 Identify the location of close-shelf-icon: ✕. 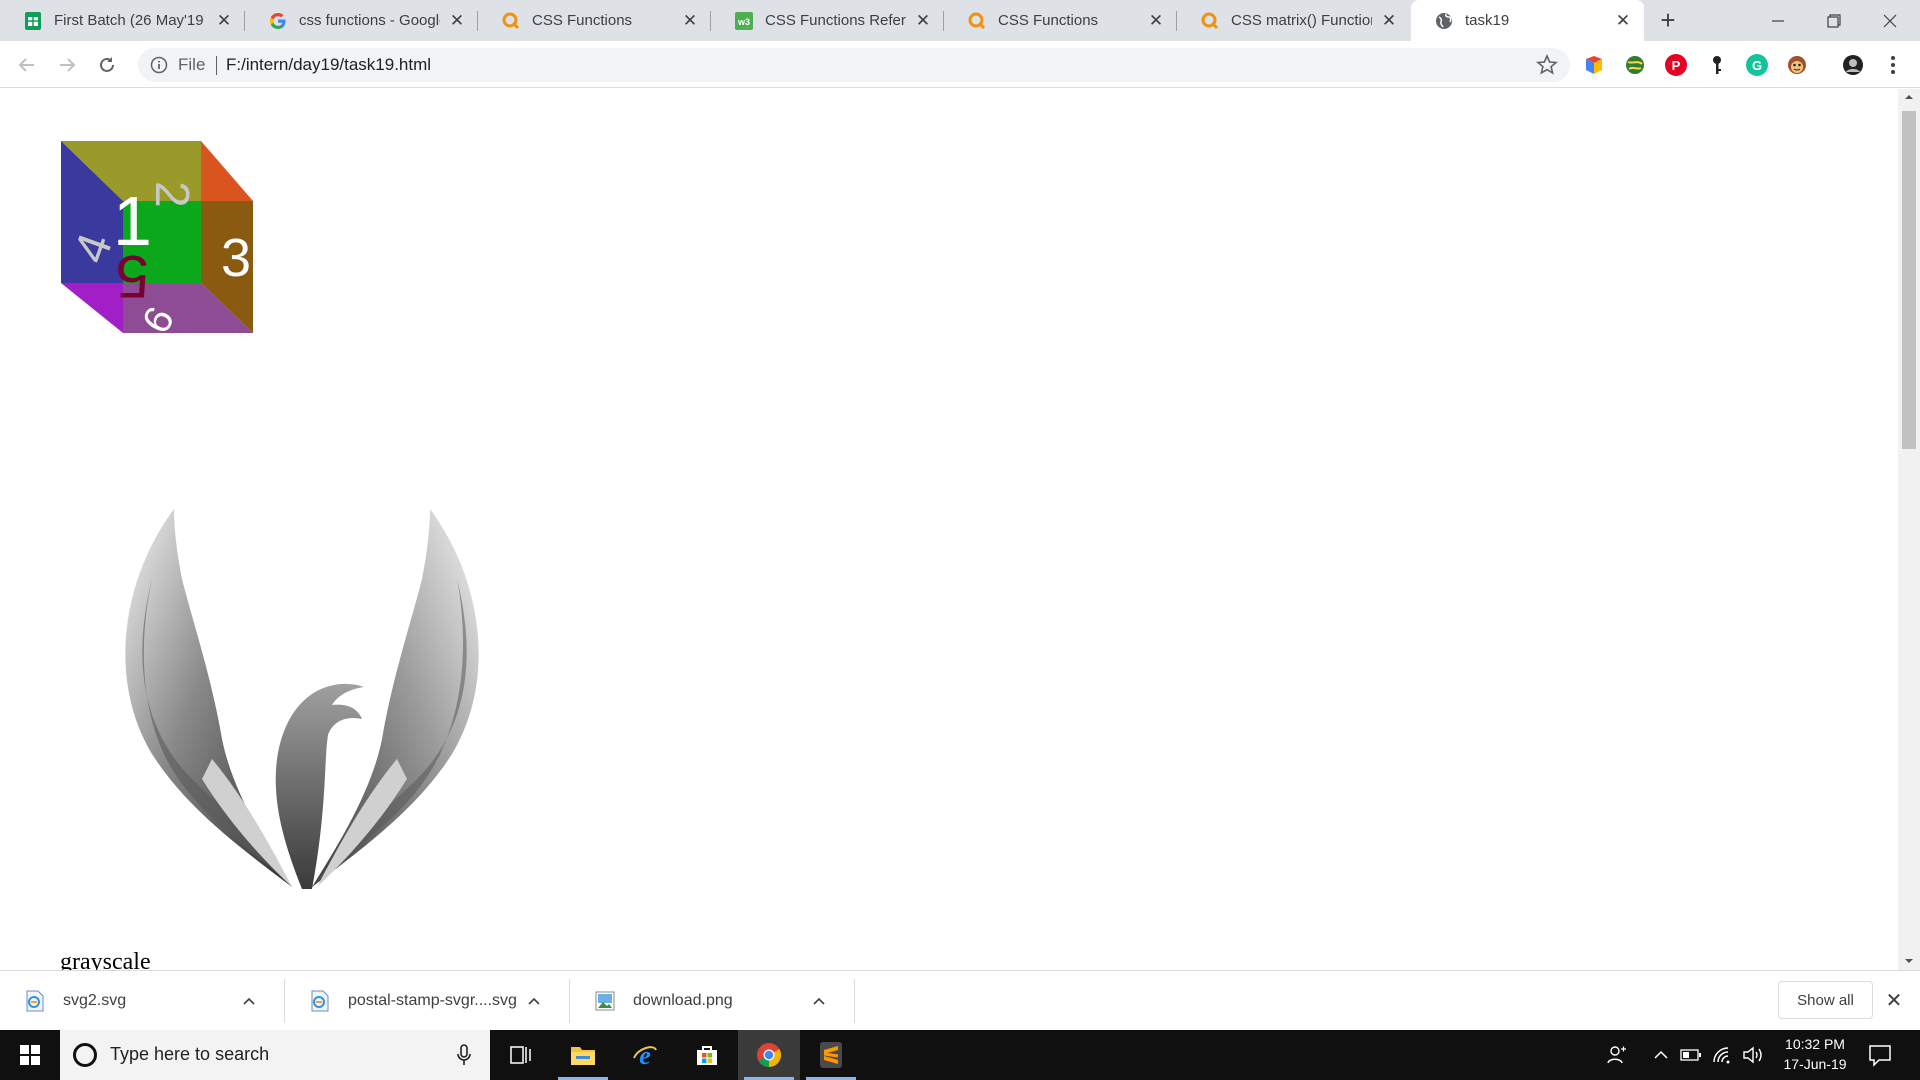
(1894, 1001).